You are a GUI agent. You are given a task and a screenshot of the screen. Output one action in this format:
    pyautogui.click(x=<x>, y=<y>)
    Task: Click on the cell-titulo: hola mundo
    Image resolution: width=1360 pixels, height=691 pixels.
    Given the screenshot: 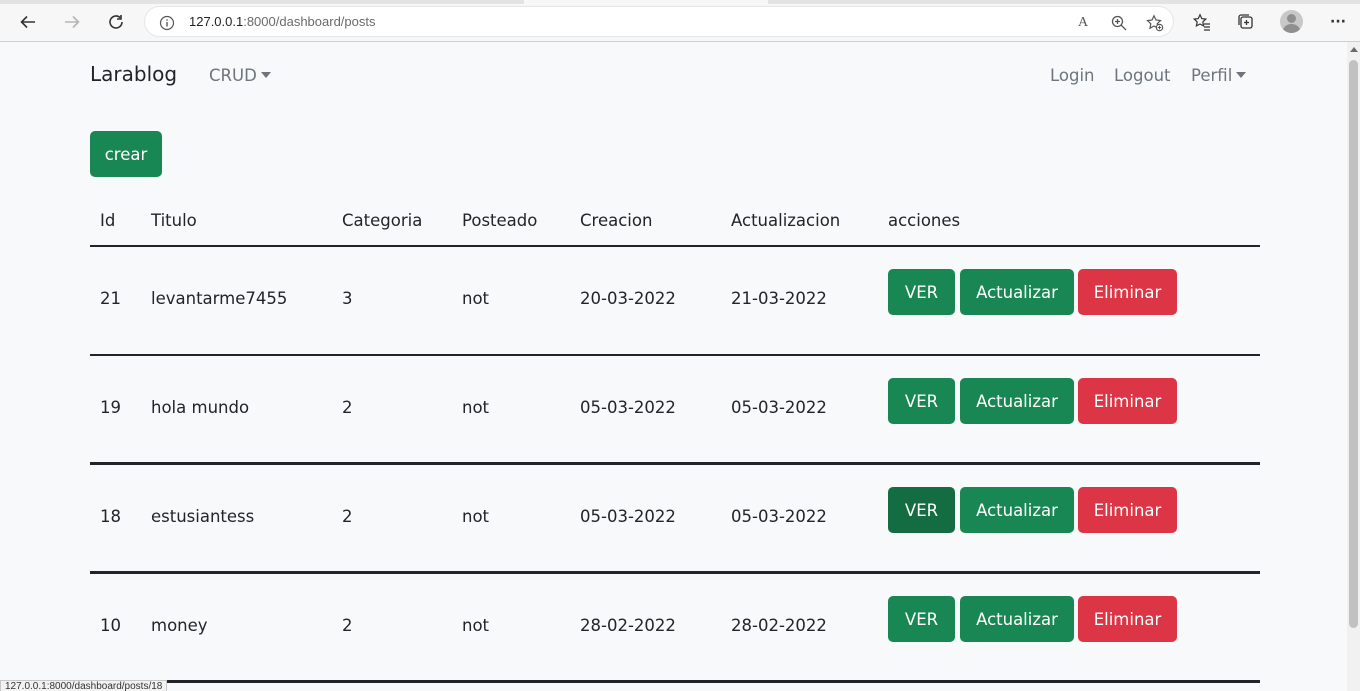 What is the action you would take?
    pyautogui.click(x=200, y=407)
    